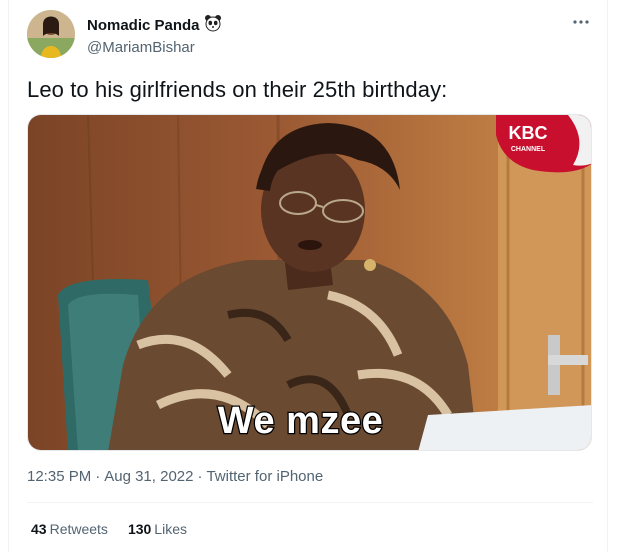  Describe the element at coordinates (528, 133) in the screenshot. I see `kbc-logo-text: KBC` at that location.